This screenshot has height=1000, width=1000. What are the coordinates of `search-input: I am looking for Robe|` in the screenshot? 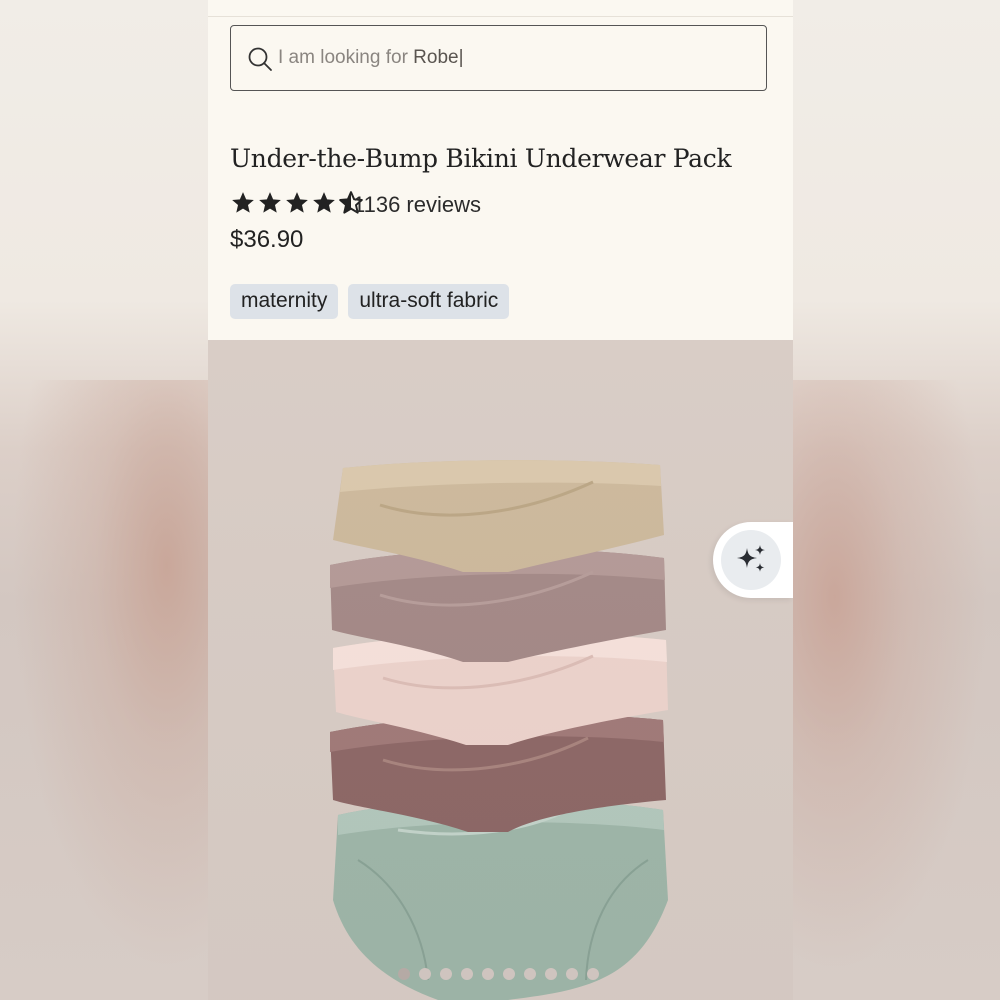 It's located at (498, 58).